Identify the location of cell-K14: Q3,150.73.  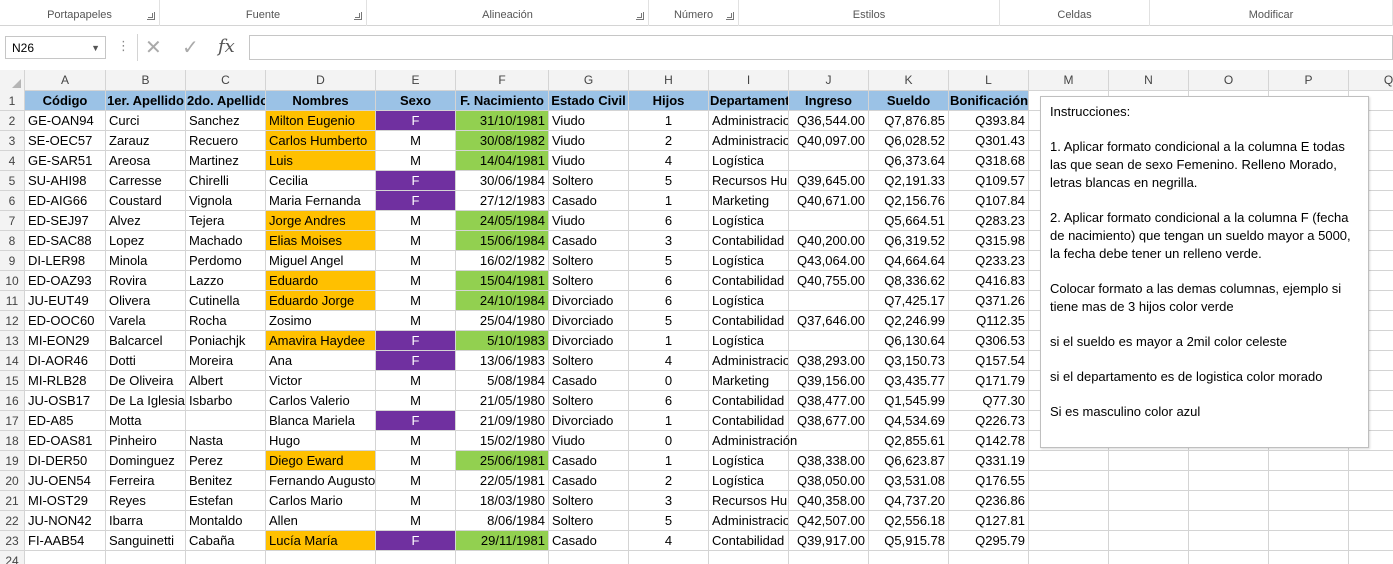
(909, 361).